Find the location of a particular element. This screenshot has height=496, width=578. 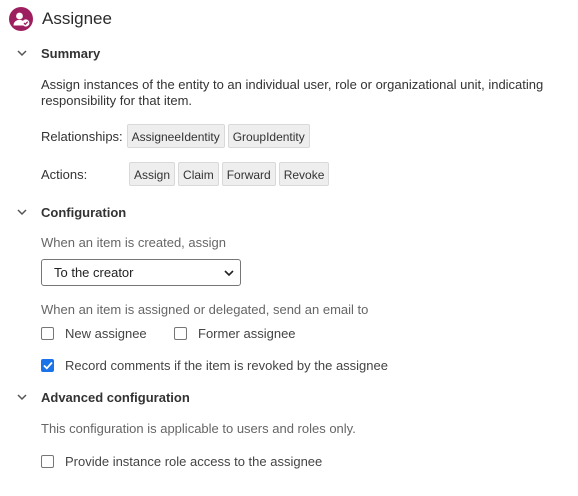

page-header: Assignee is located at coordinates (60, 19).